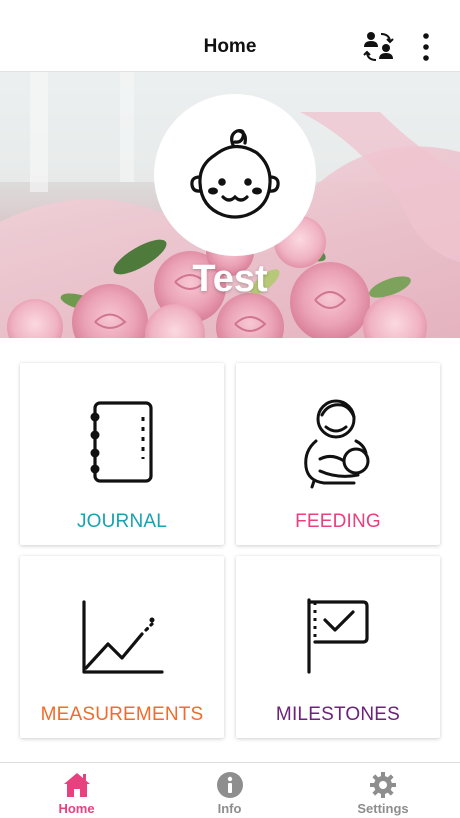  Describe the element at coordinates (338, 714) in the screenshot. I see `milestones-label: MILESTONES` at that location.